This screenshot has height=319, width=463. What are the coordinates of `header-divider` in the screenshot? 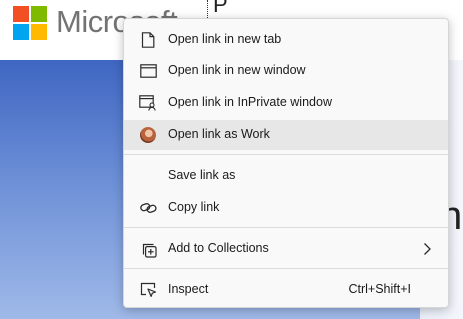 It's located at (207, 9).